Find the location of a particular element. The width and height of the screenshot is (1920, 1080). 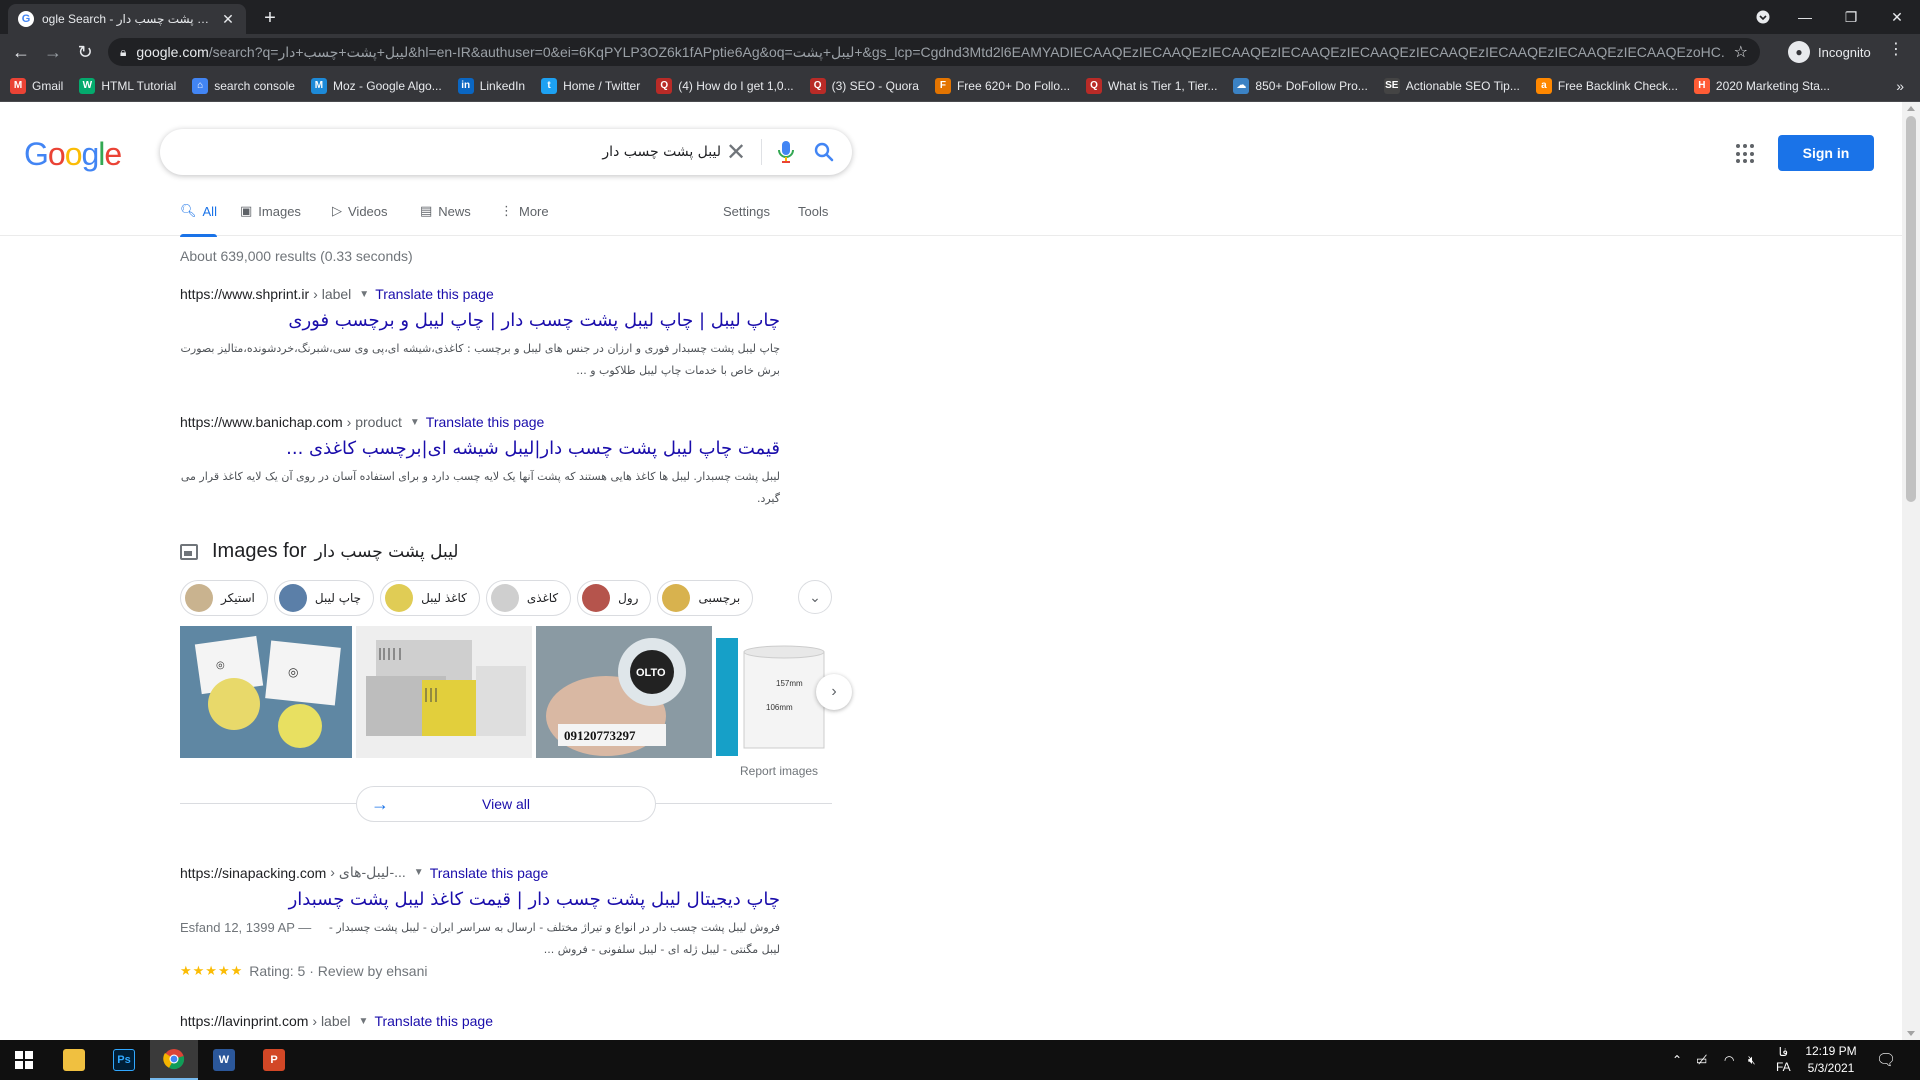

incognito-indicator: ● Incognito is located at coordinates (1829, 52).